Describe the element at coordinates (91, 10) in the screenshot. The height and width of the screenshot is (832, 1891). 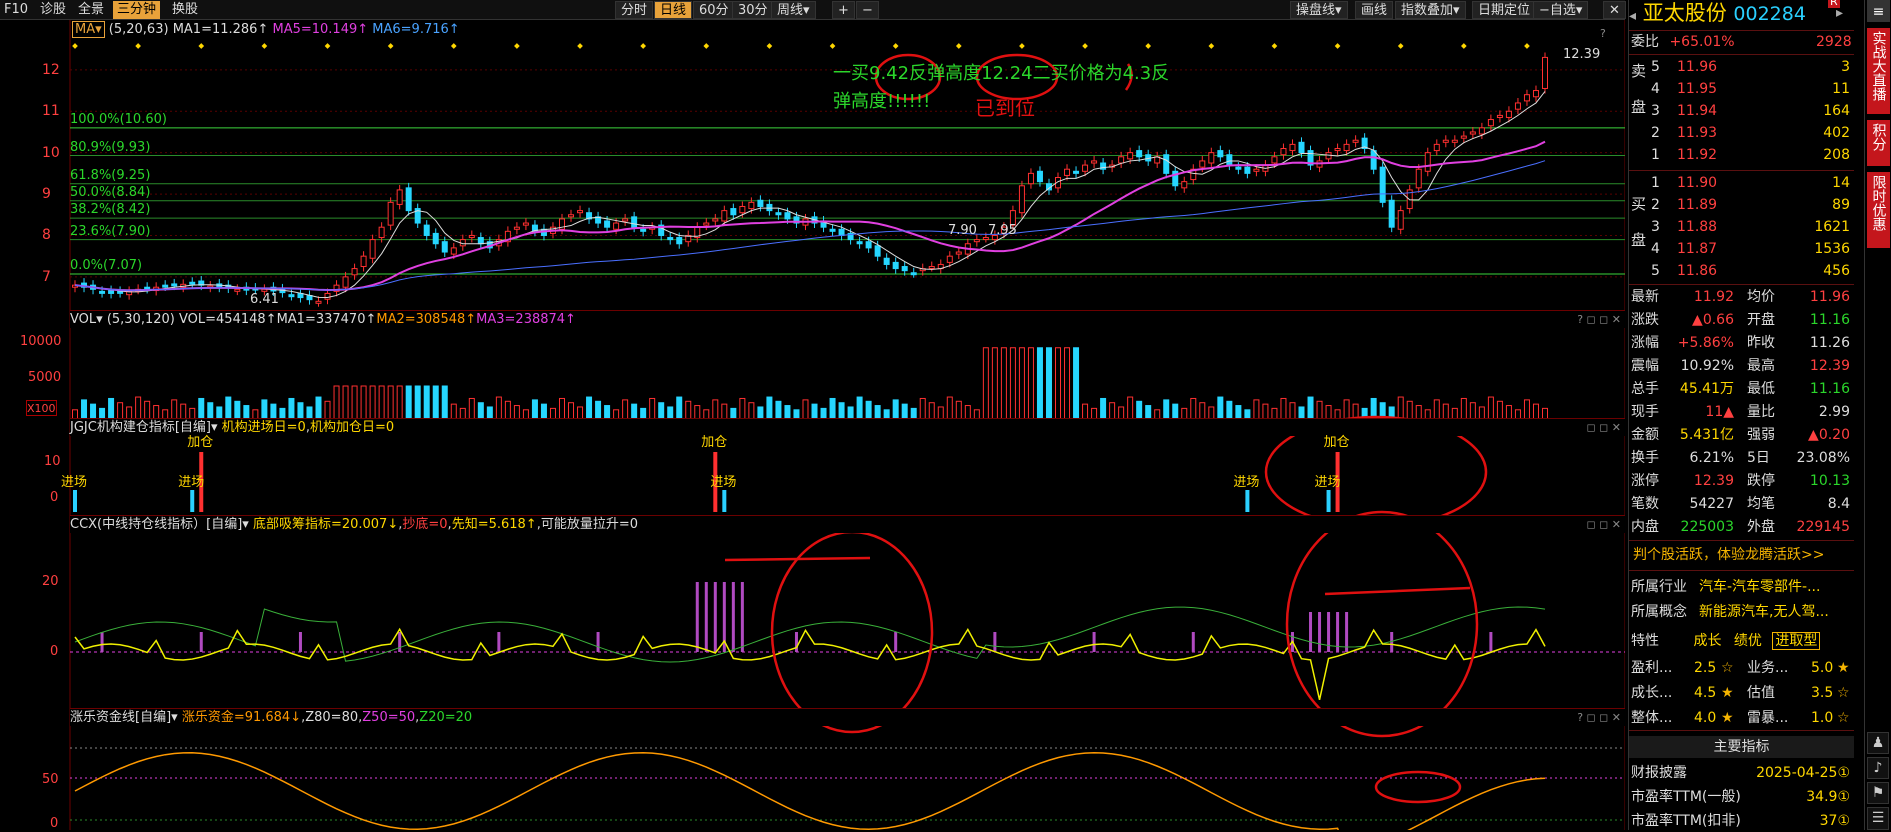
I see `fullview-button: 全景` at that location.